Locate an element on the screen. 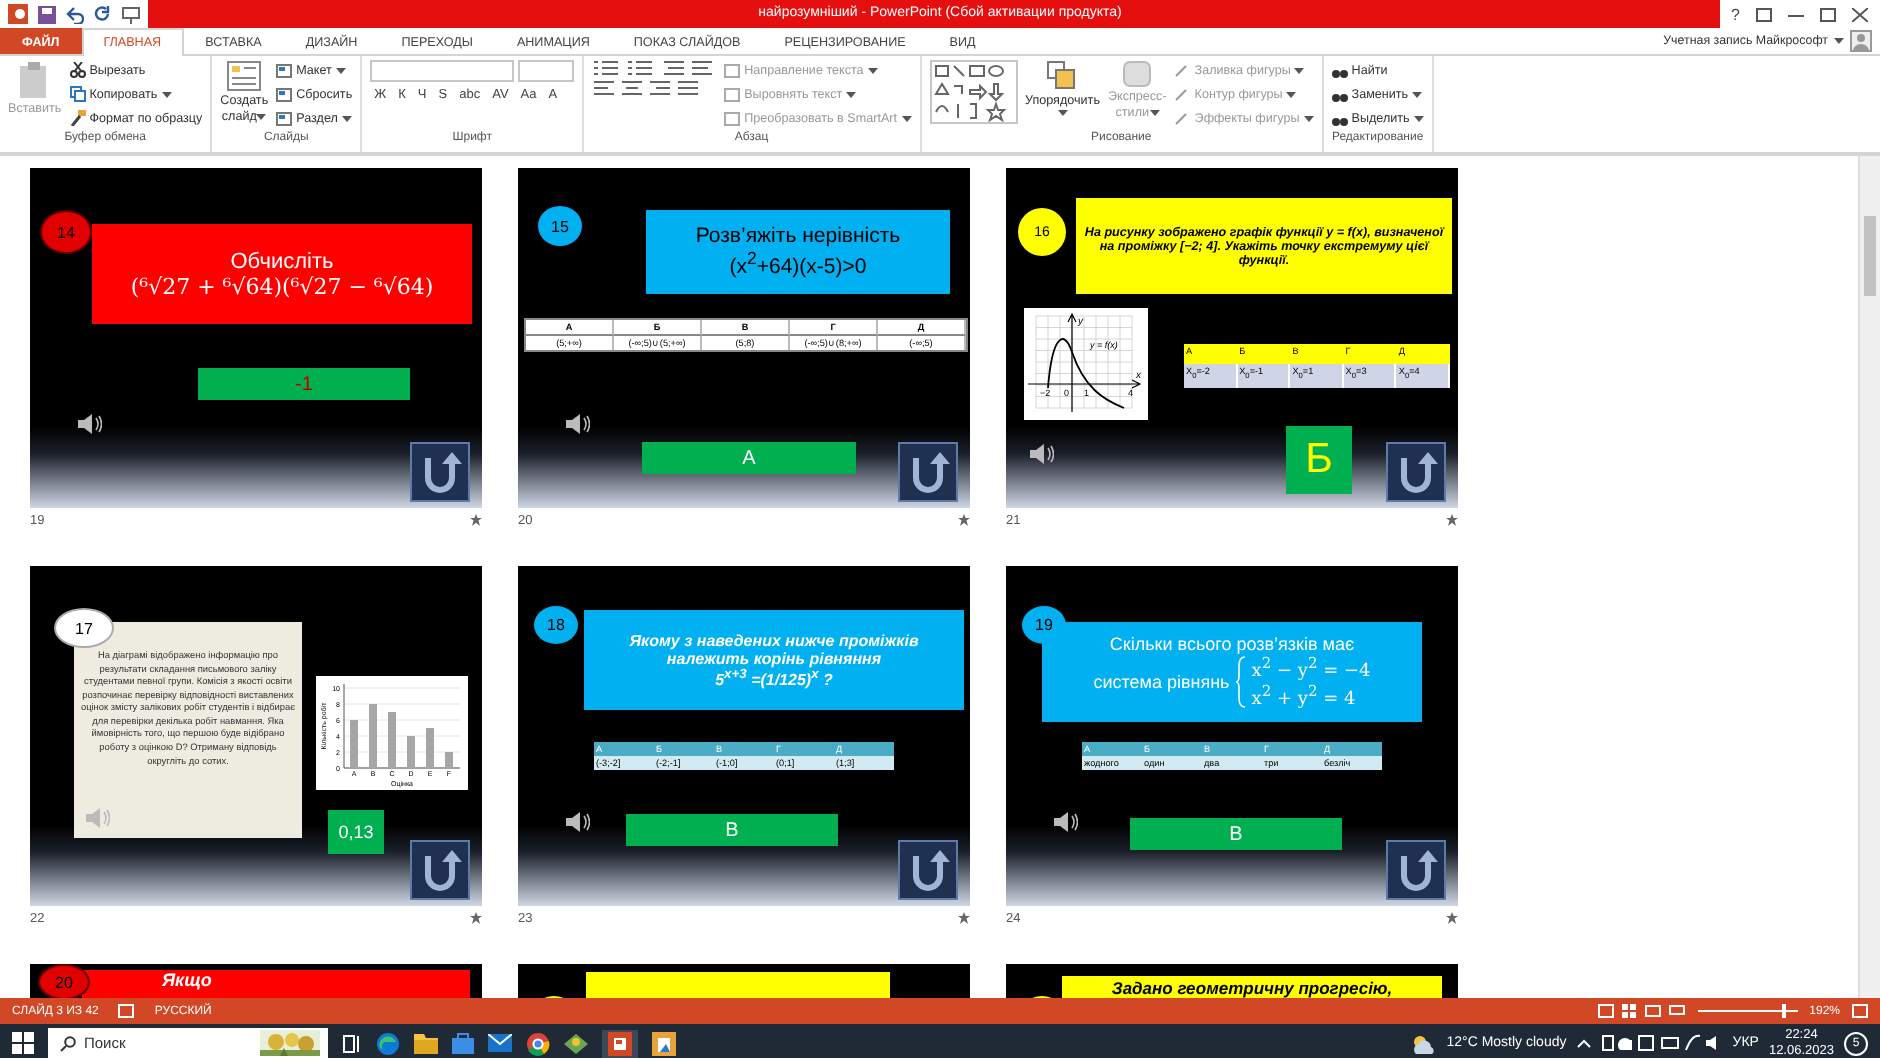 The height and width of the screenshot is (1058, 1880). formula-text: 5$^{x+3}$ =(1/125)$^{x}$ ? is located at coordinates (774, 678).